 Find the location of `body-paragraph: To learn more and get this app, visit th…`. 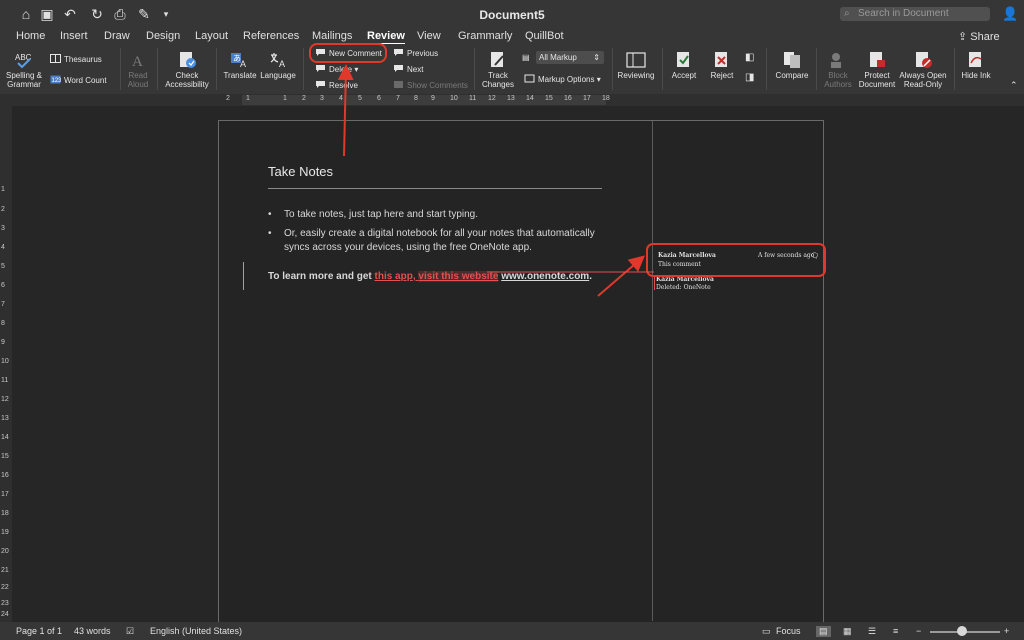

body-paragraph: To learn more and get this app, visit th… is located at coordinates (430, 276).